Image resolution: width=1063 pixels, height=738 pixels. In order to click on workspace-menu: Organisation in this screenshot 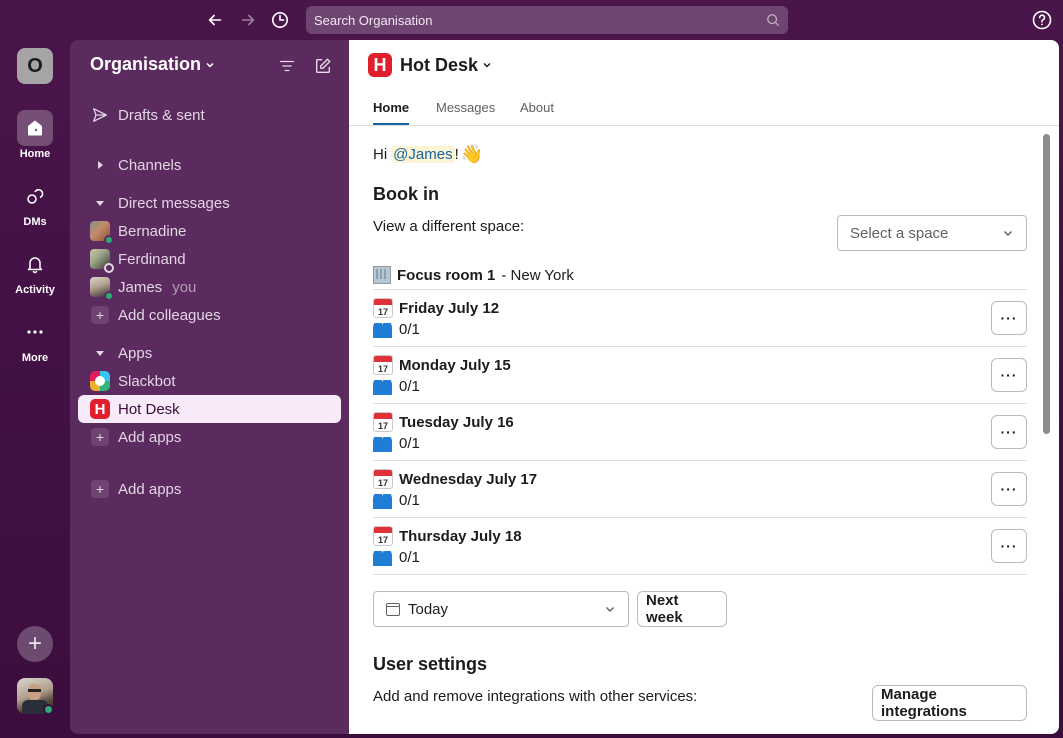, I will do `click(152, 64)`.